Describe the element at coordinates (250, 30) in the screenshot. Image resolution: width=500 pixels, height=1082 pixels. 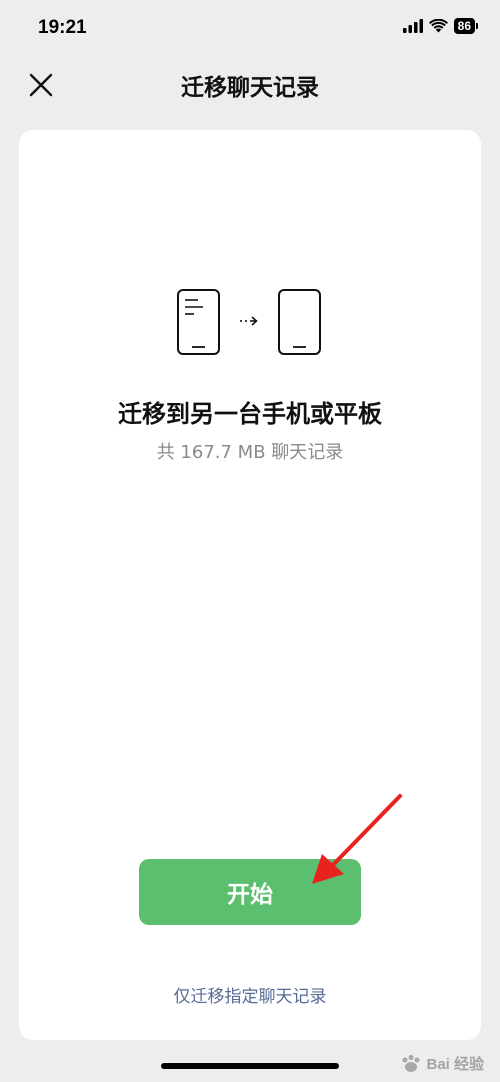
I see `status-bar: 19:21 86` at that location.